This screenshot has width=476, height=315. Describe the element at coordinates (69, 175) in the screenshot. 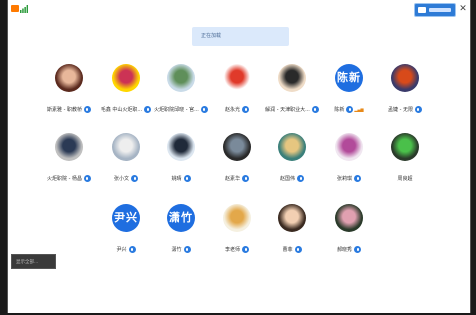

I see `participant-name-line: 火炬职院 - 杨昌` at that location.